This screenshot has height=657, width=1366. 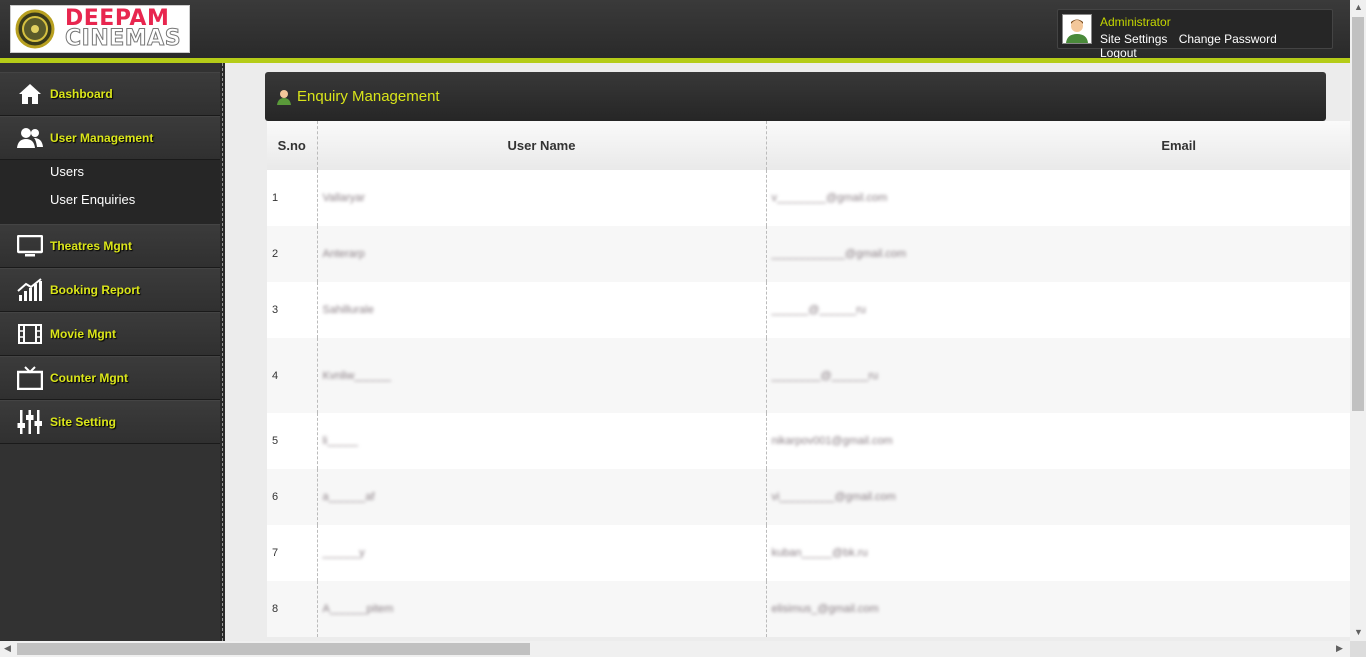 I want to click on cell-user-name: Sahillurale, so click(x=348, y=310).